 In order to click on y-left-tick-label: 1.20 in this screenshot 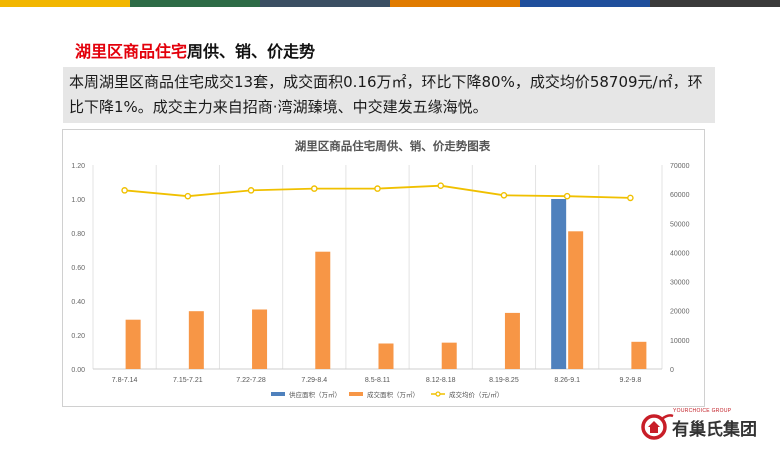, I will do `click(78, 166)`.